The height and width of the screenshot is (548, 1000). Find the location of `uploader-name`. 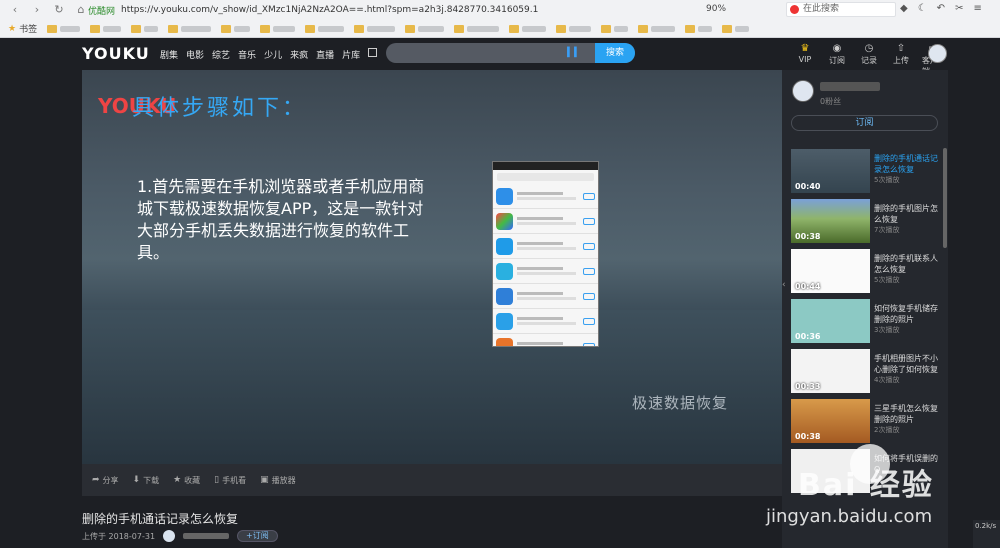

uploader-name is located at coordinates (206, 536).